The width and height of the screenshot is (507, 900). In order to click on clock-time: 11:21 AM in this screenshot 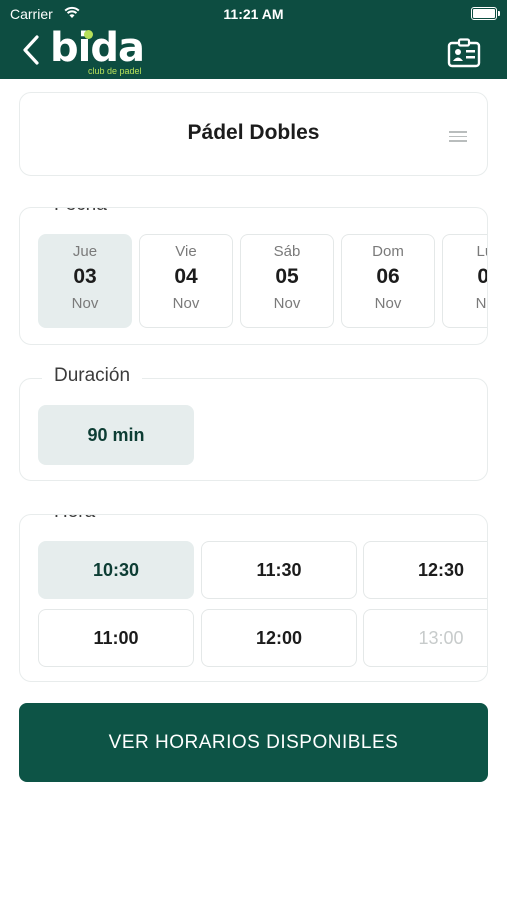, I will do `click(253, 14)`.